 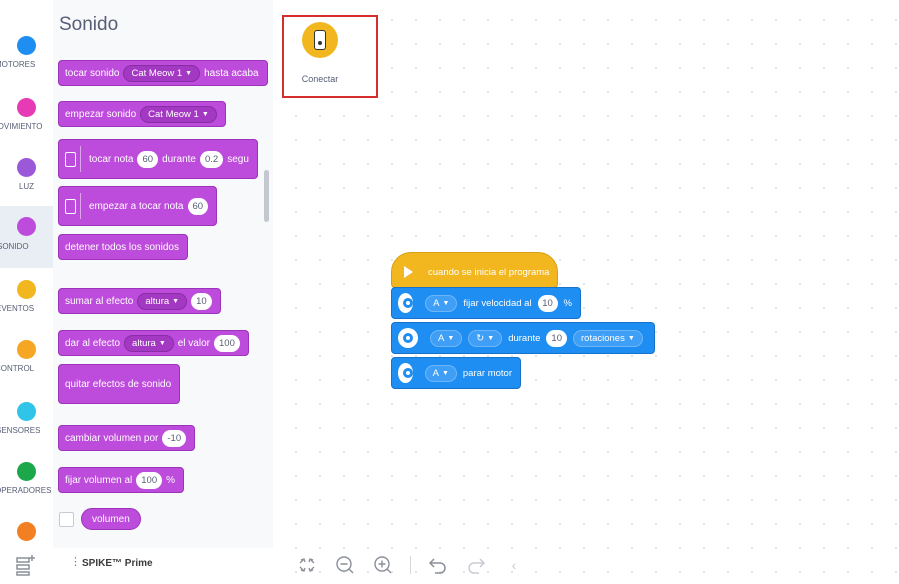 I want to click on hub-icon, so click(x=320, y=40).